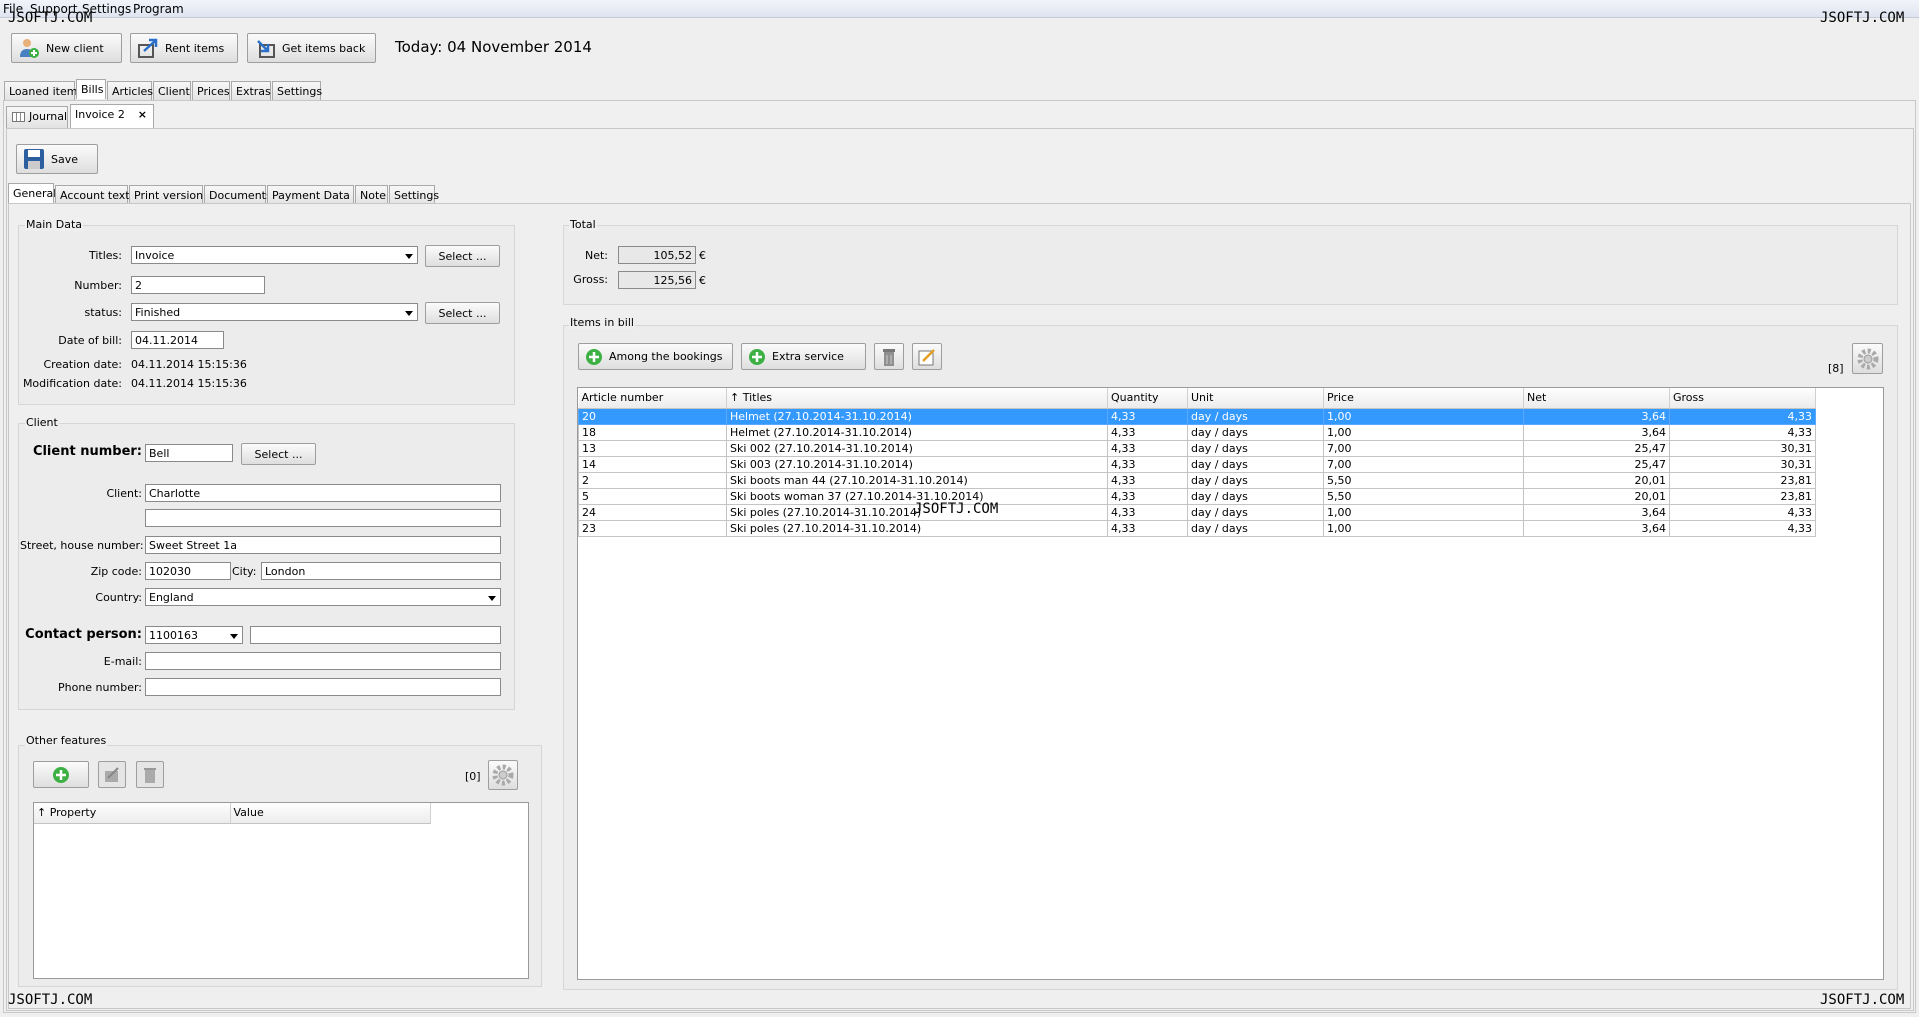 The width and height of the screenshot is (1919, 1017). I want to click on email-input, so click(323, 661).